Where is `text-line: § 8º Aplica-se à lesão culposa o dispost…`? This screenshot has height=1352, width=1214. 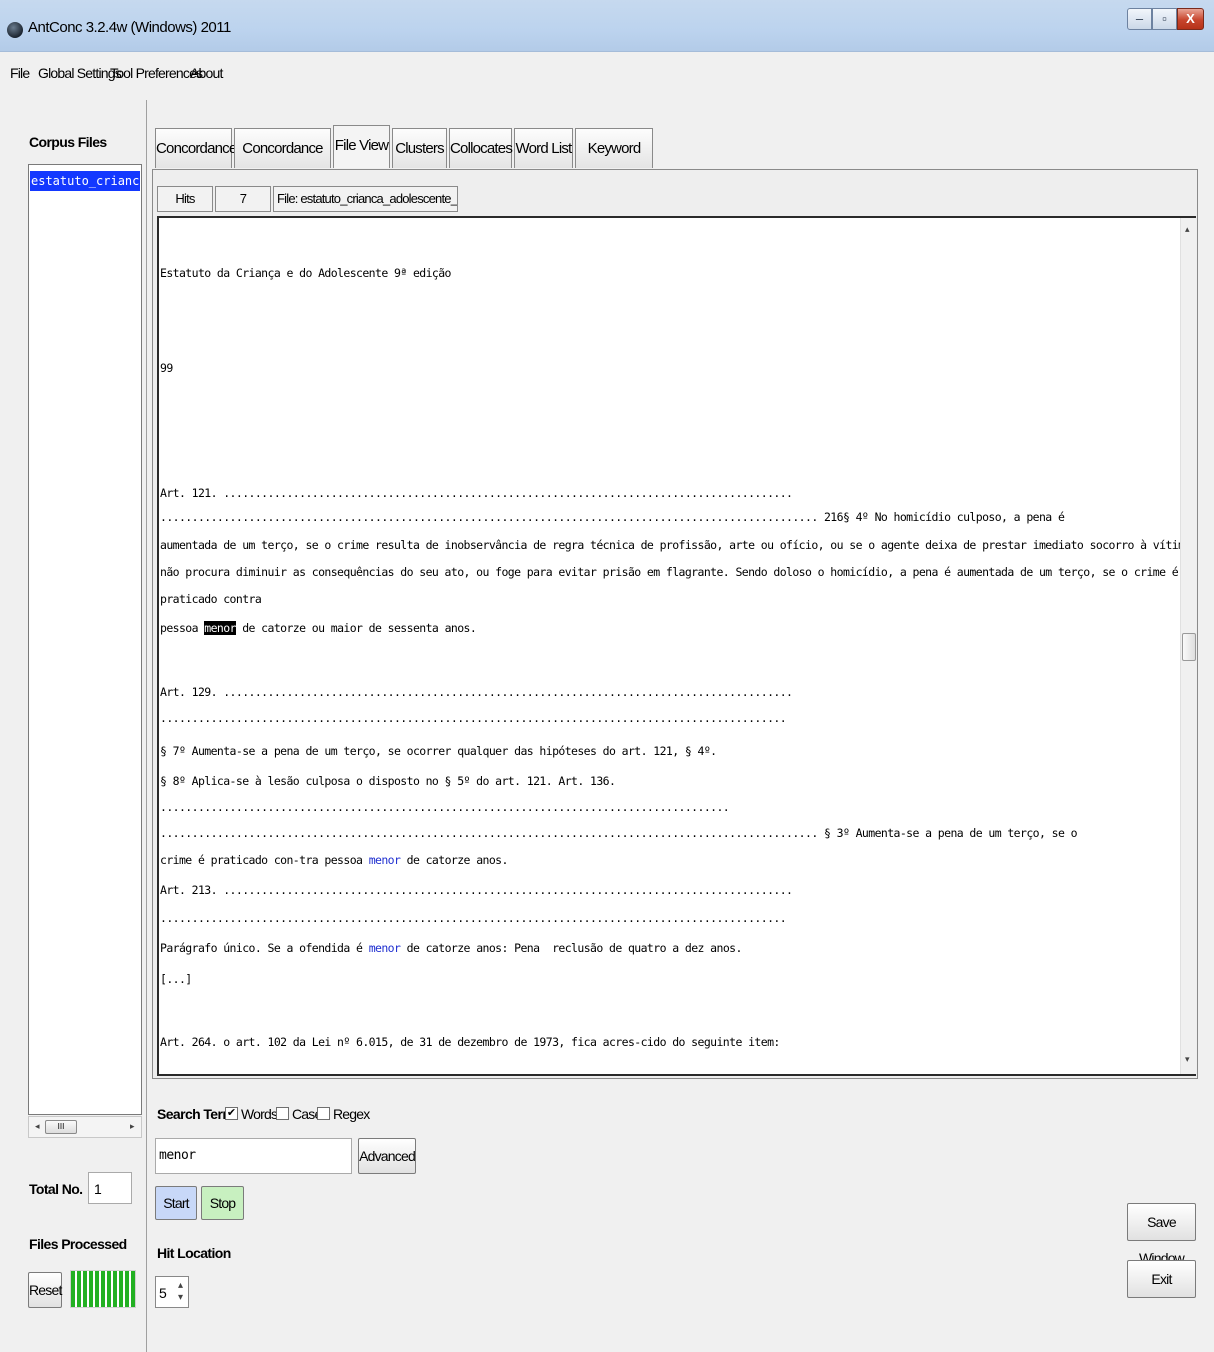
text-line: § 8º Aplica-se à lesão culposa o dispost… is located at coordinates (388, 781).